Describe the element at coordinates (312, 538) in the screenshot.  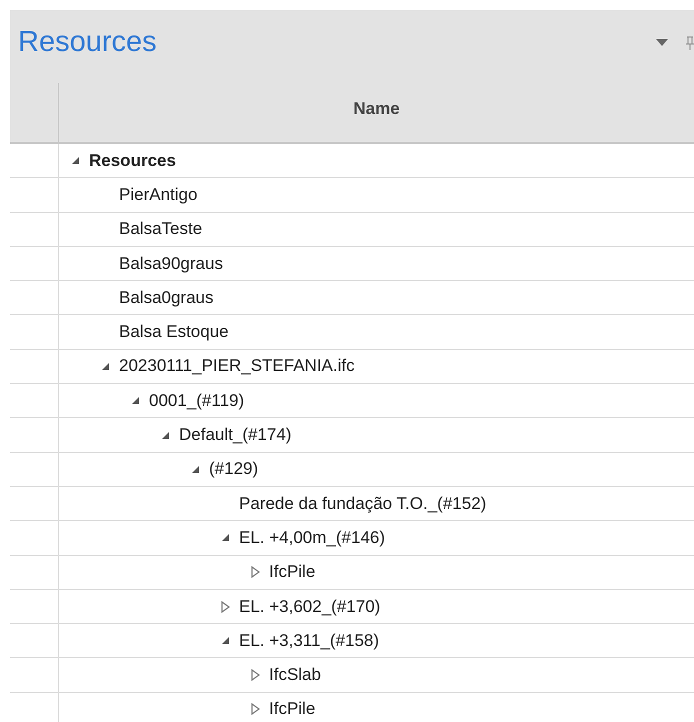
I see `tree-item: EL. +4,00m_(#146)` at that location.